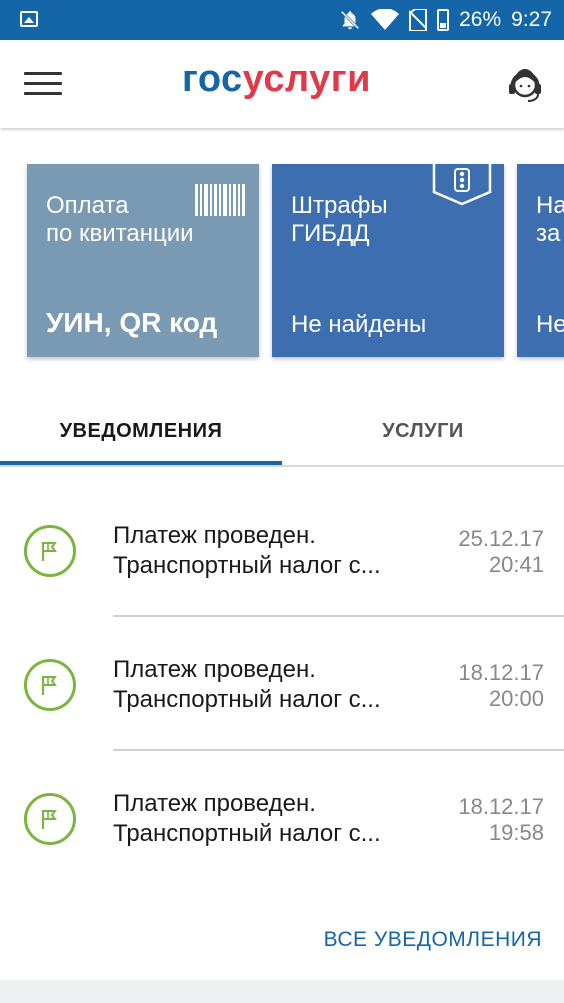 The width and height of the screenshot is (564, 1003). I want to click on card-title: Штрафы ГИБДД, so click(339, 219).